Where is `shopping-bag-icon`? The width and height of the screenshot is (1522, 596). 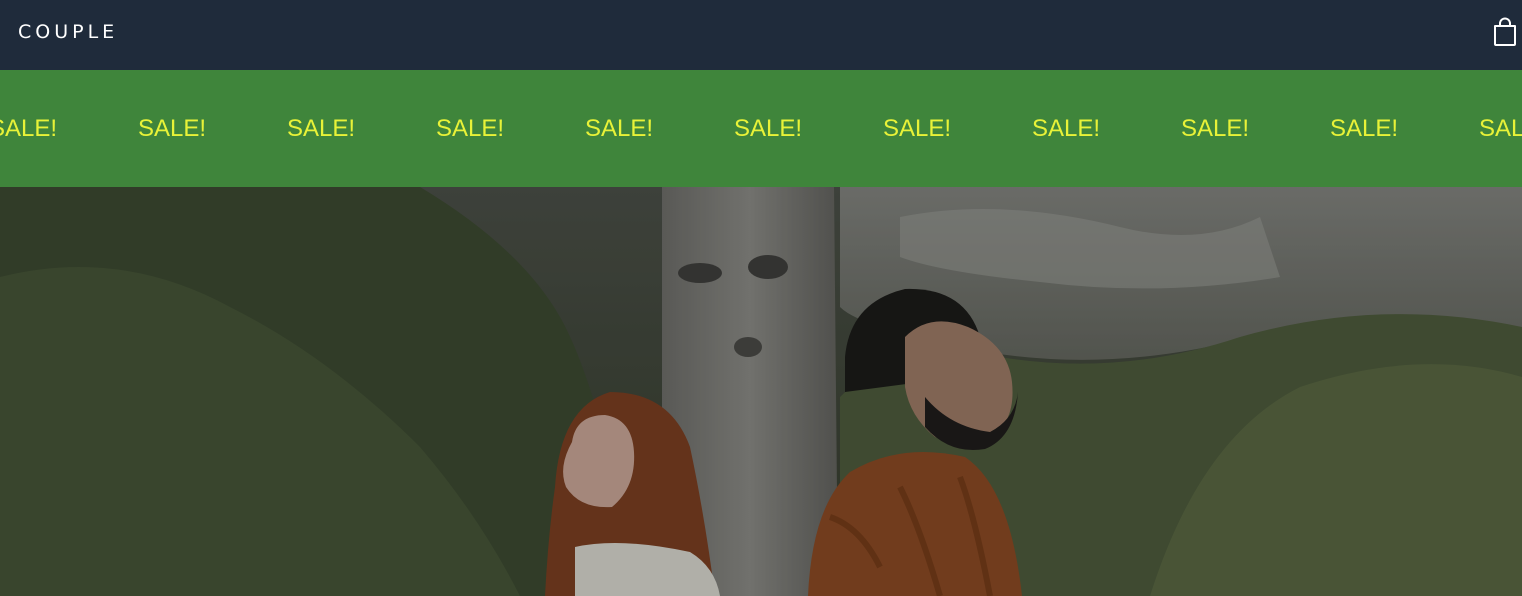 shopping-bag-icon is located at coordinates (1505, 32).